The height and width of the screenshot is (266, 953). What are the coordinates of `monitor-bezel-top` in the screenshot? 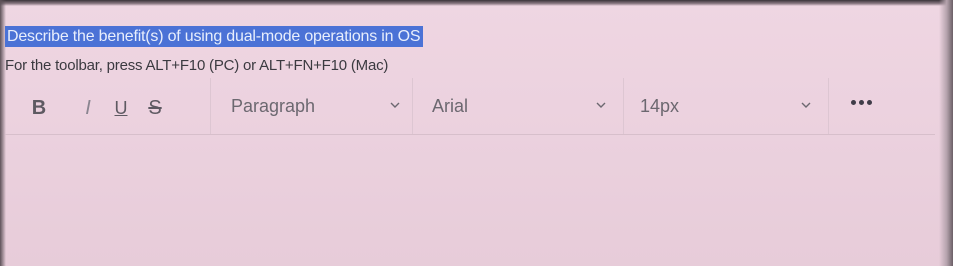 It's located at (476, 3).